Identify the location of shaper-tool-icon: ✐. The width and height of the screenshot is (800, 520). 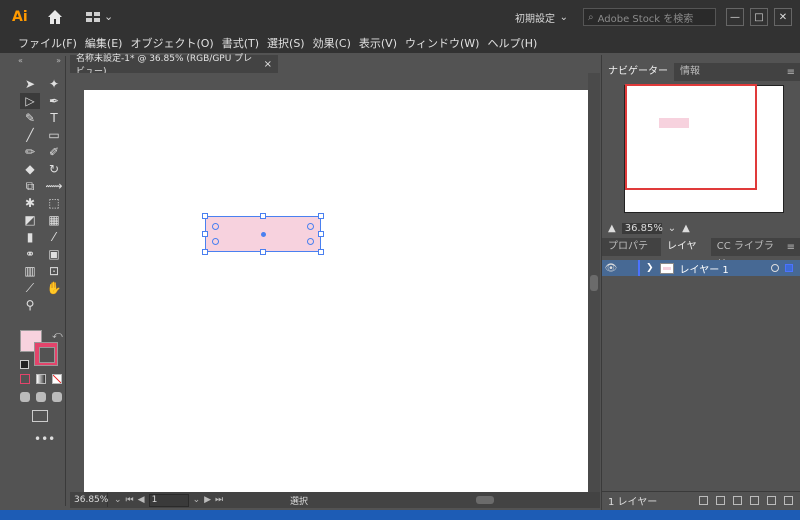
(54, 152).